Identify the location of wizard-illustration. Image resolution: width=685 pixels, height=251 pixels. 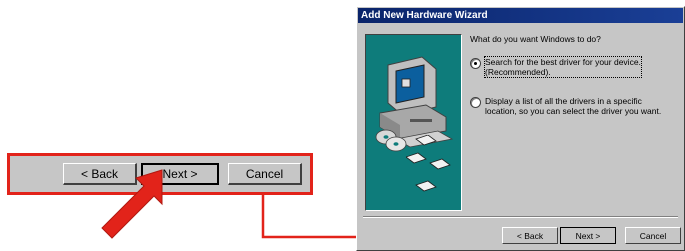
(413, 122).